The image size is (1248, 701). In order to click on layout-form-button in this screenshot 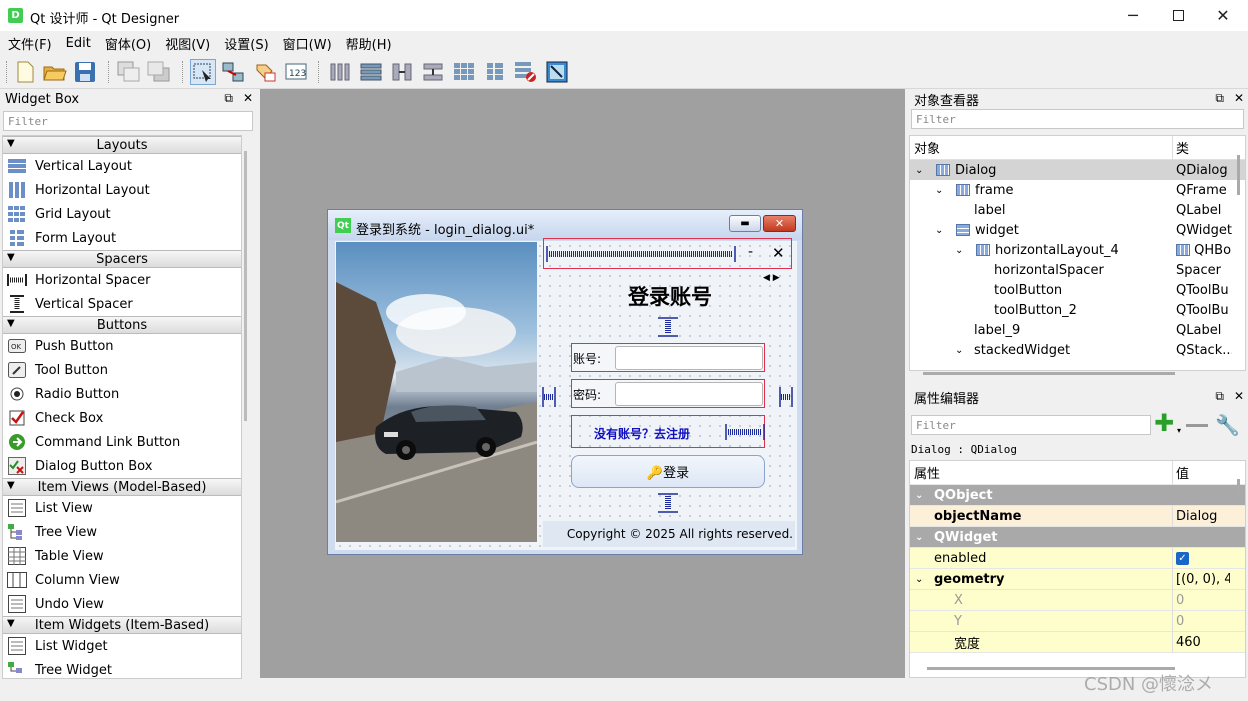, I will do `click(495, 72)`.